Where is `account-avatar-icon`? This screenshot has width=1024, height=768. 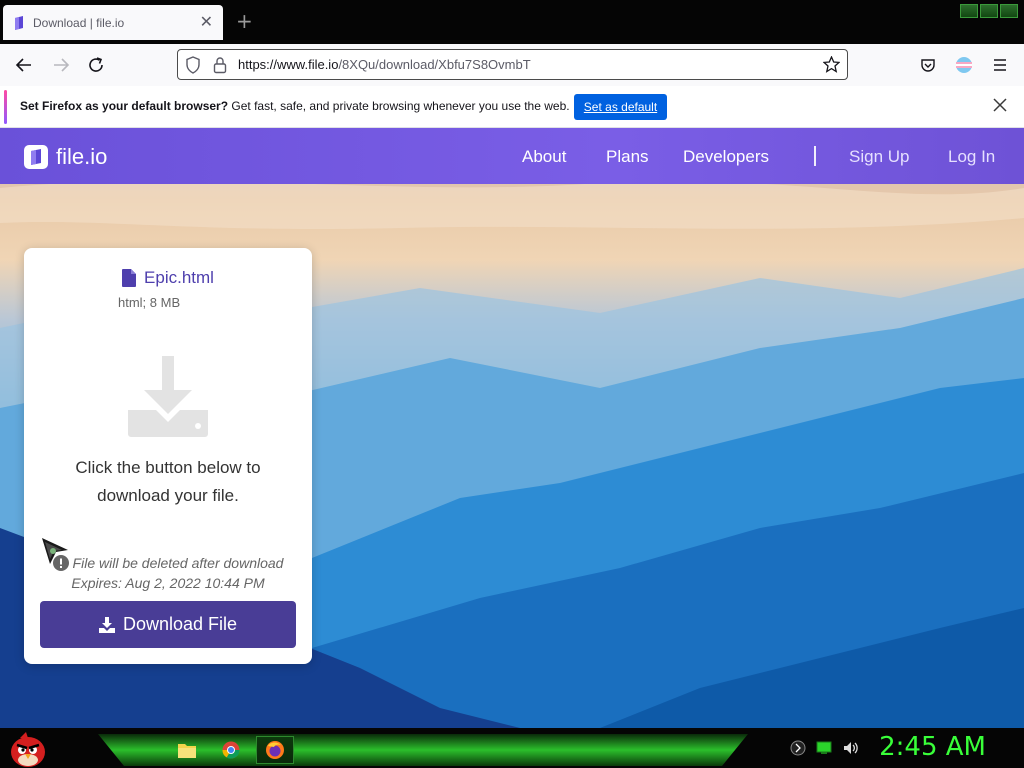 account-avatar-icon is located at coordinates (964, 65).